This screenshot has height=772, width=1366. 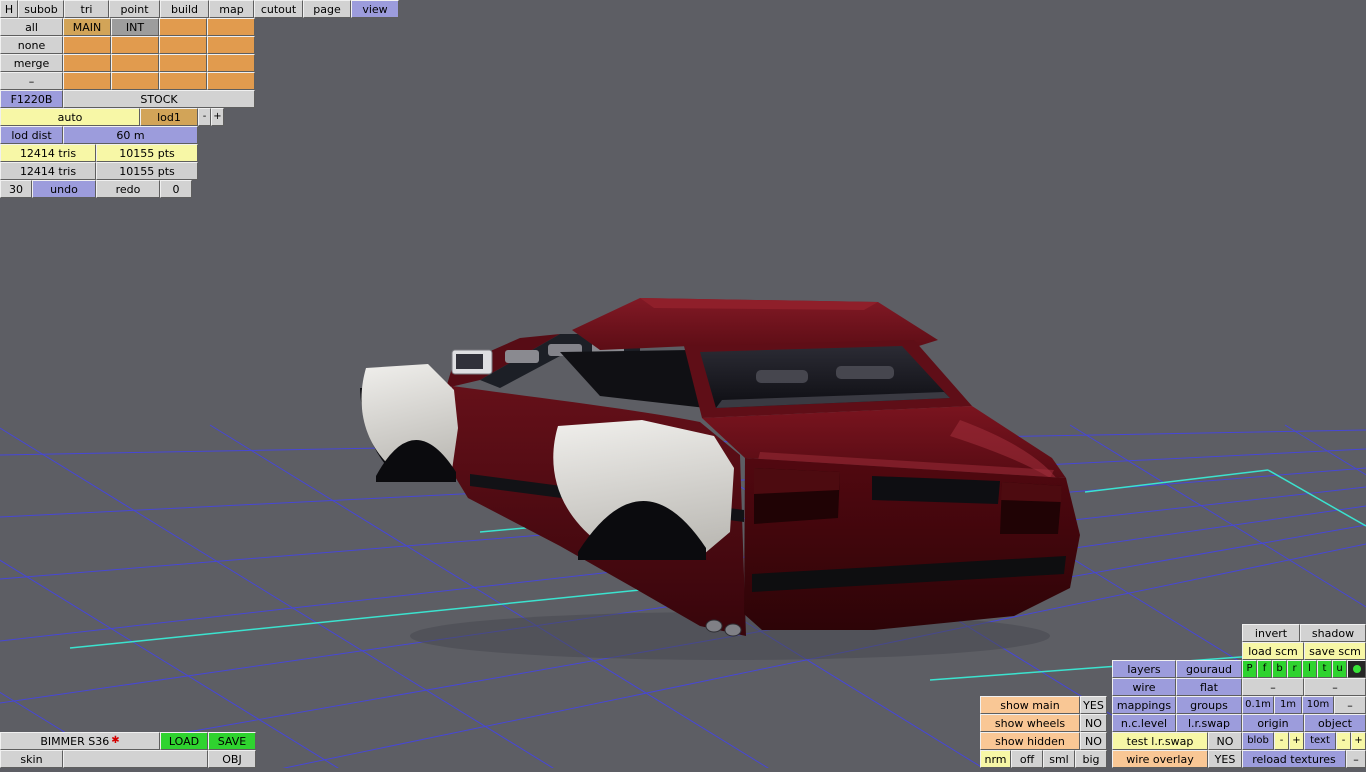 What do you see at coordinates (1358, 741) in the screenshot?
I see `text-plus-button: +` at bounding box center [1358, 741].